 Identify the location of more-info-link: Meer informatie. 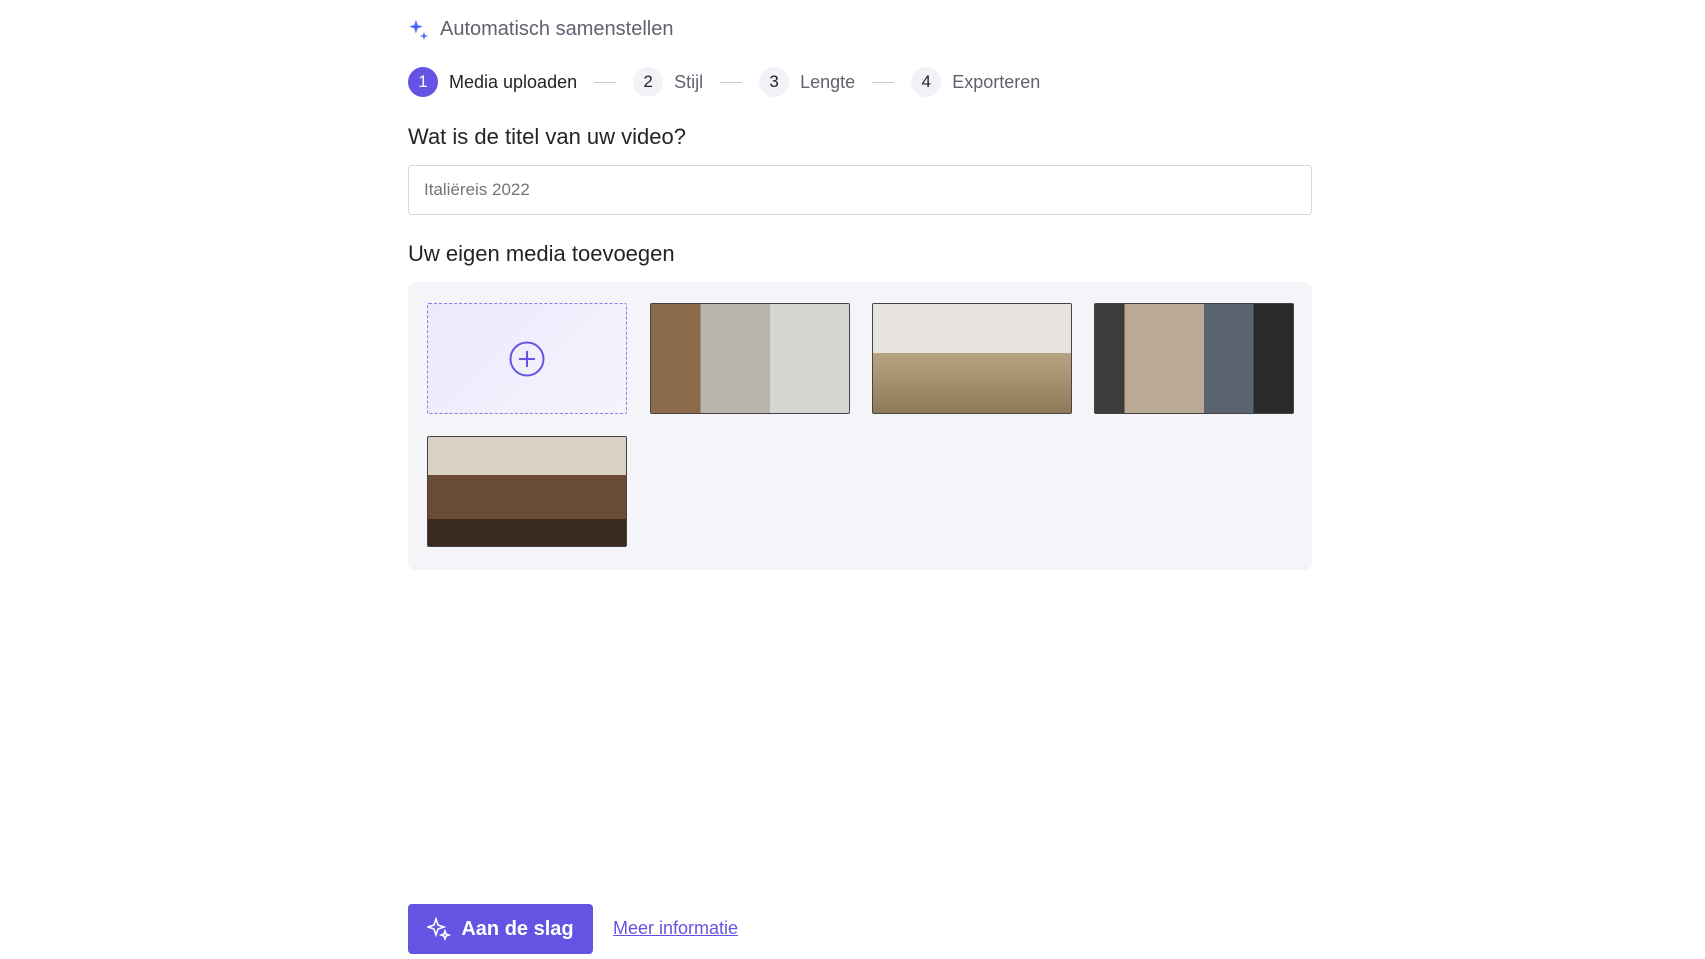
(675, 928).